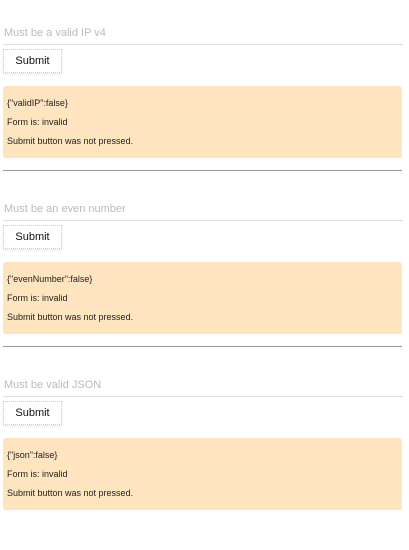 Image resolution: width=409 pixels, height=550 pixels. I want to click on even-number-input, so click(203, 209).